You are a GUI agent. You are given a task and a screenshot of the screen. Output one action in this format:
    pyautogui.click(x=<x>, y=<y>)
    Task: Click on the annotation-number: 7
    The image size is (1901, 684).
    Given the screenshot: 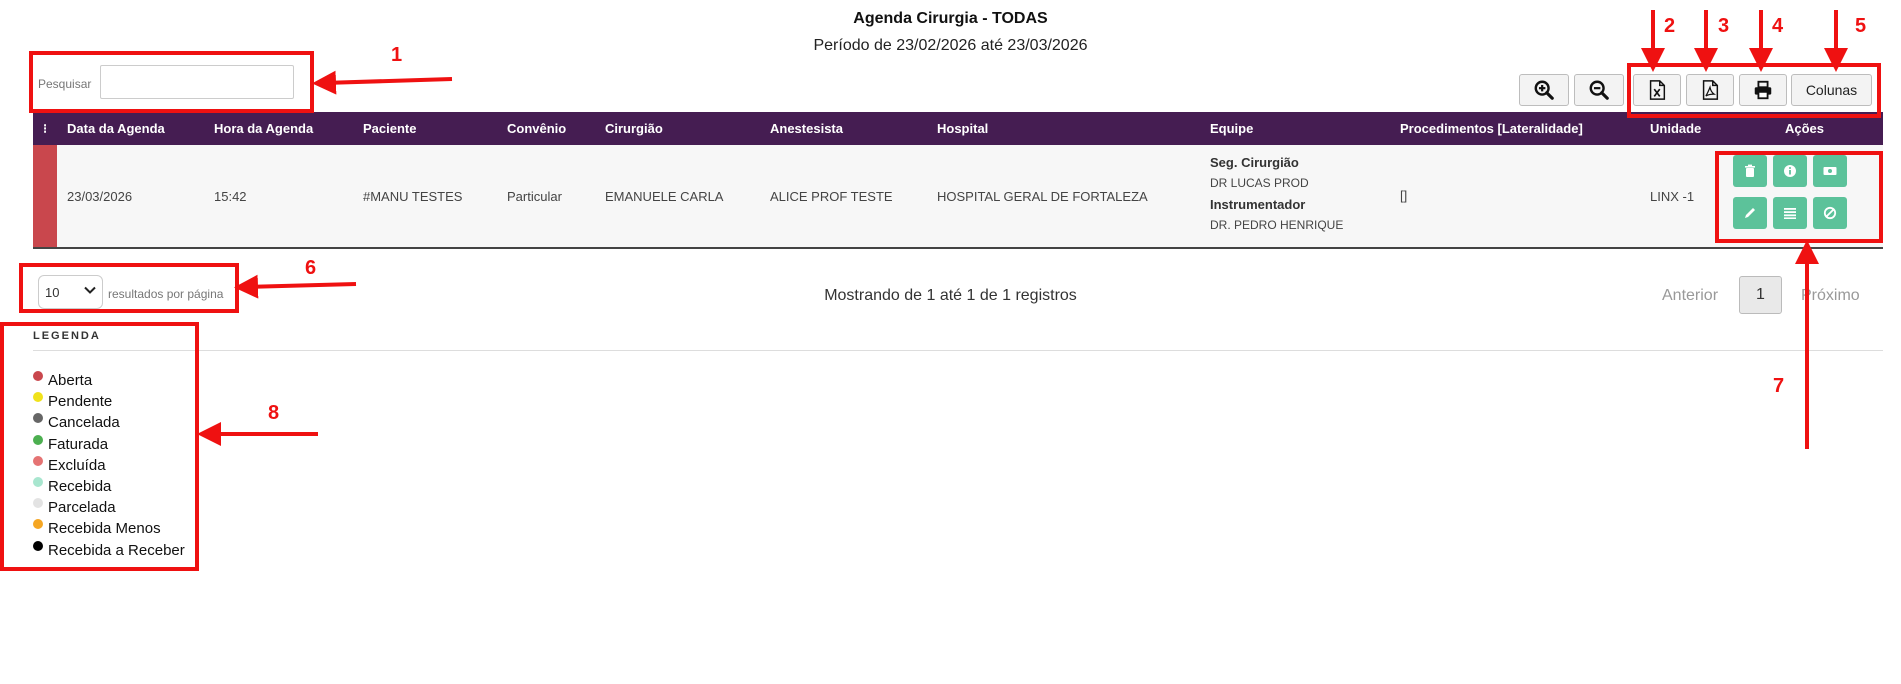 What is the action you would take?
    pyautogui.click(x=1779, y=386)
    